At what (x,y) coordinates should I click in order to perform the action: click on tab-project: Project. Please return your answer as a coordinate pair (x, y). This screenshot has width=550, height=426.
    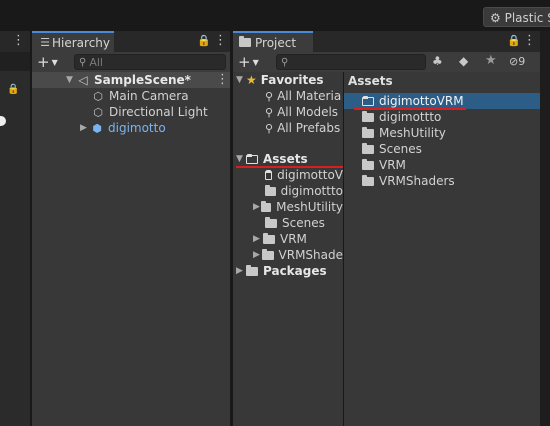
    Looking at the image, I should click on (273, 41).